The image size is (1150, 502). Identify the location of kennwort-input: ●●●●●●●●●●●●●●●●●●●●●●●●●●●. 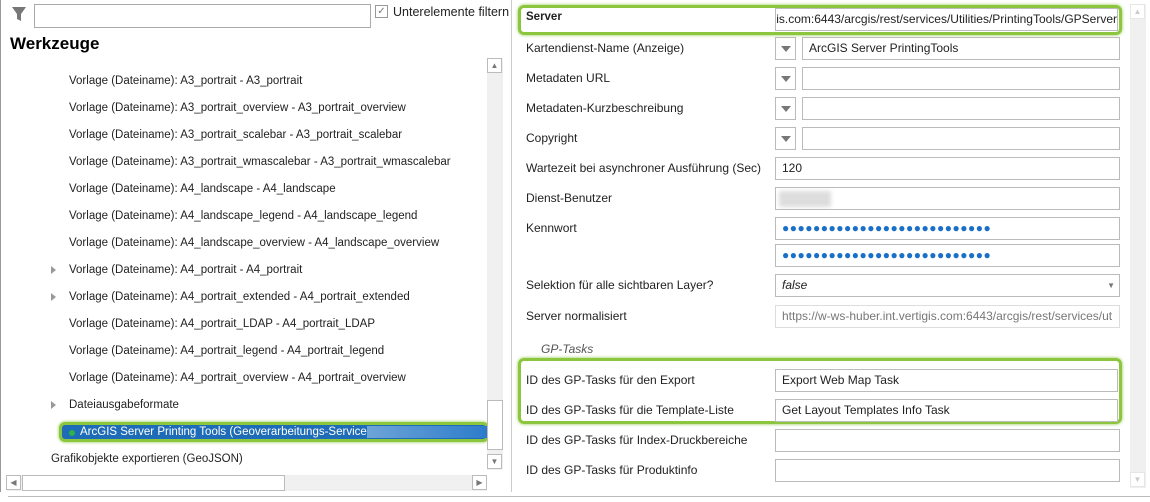
(947, 228).